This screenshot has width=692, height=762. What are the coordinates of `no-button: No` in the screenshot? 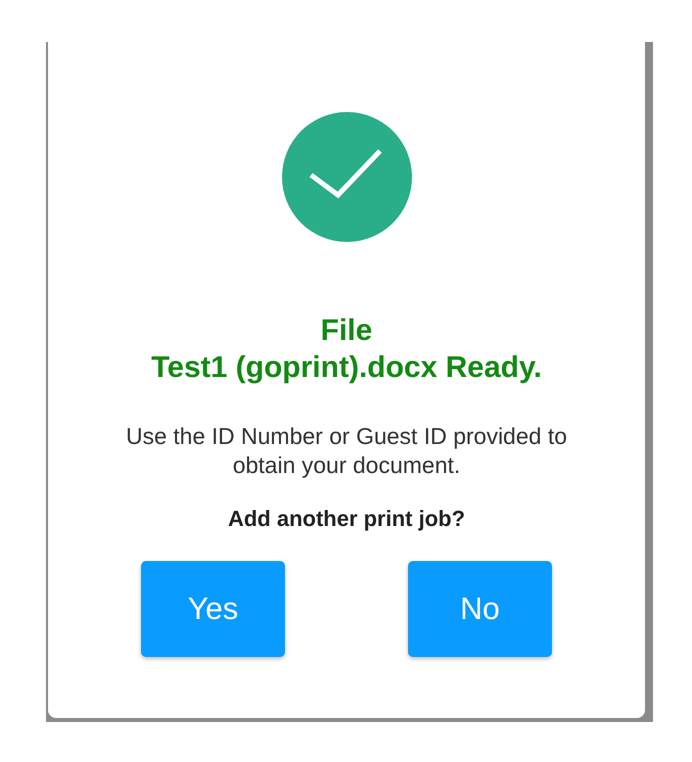 It's located at (480, 609).